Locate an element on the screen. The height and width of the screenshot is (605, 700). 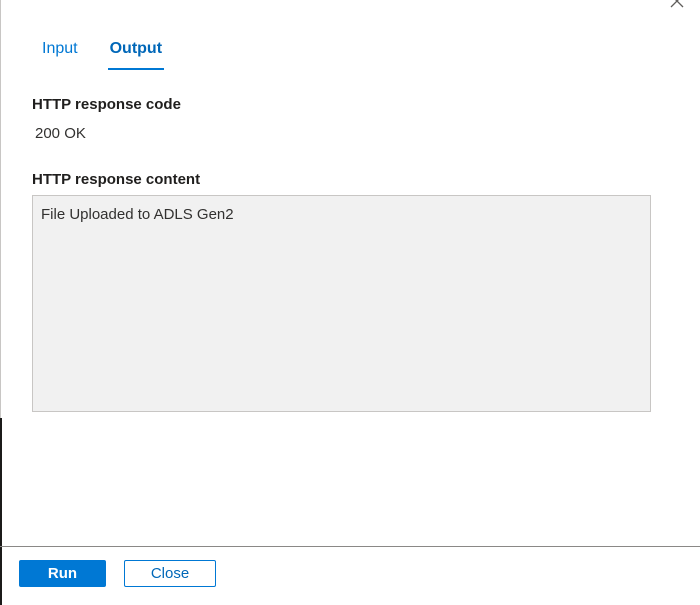
tab-output: Output is located at coordinates (136, 52).